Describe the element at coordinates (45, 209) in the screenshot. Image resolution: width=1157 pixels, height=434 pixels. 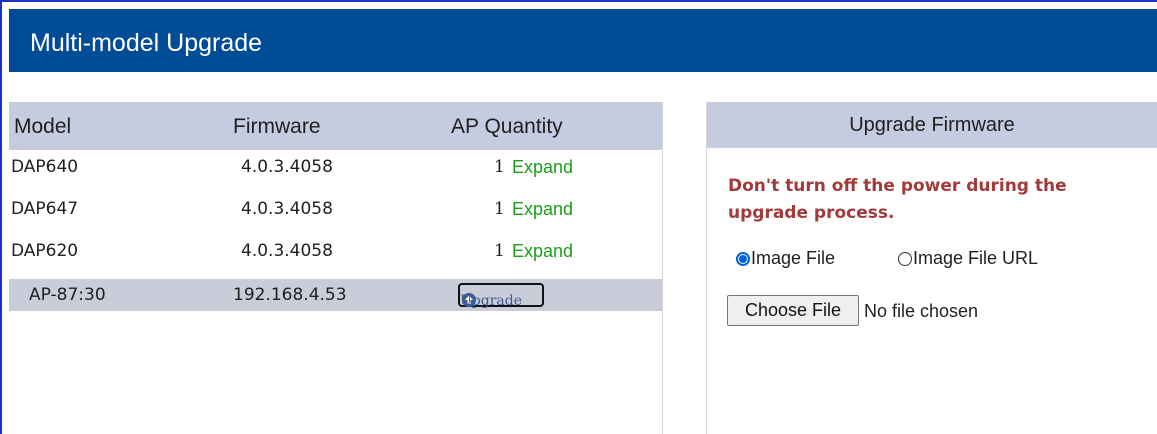
I see `model-cell: DAP647` at that location.